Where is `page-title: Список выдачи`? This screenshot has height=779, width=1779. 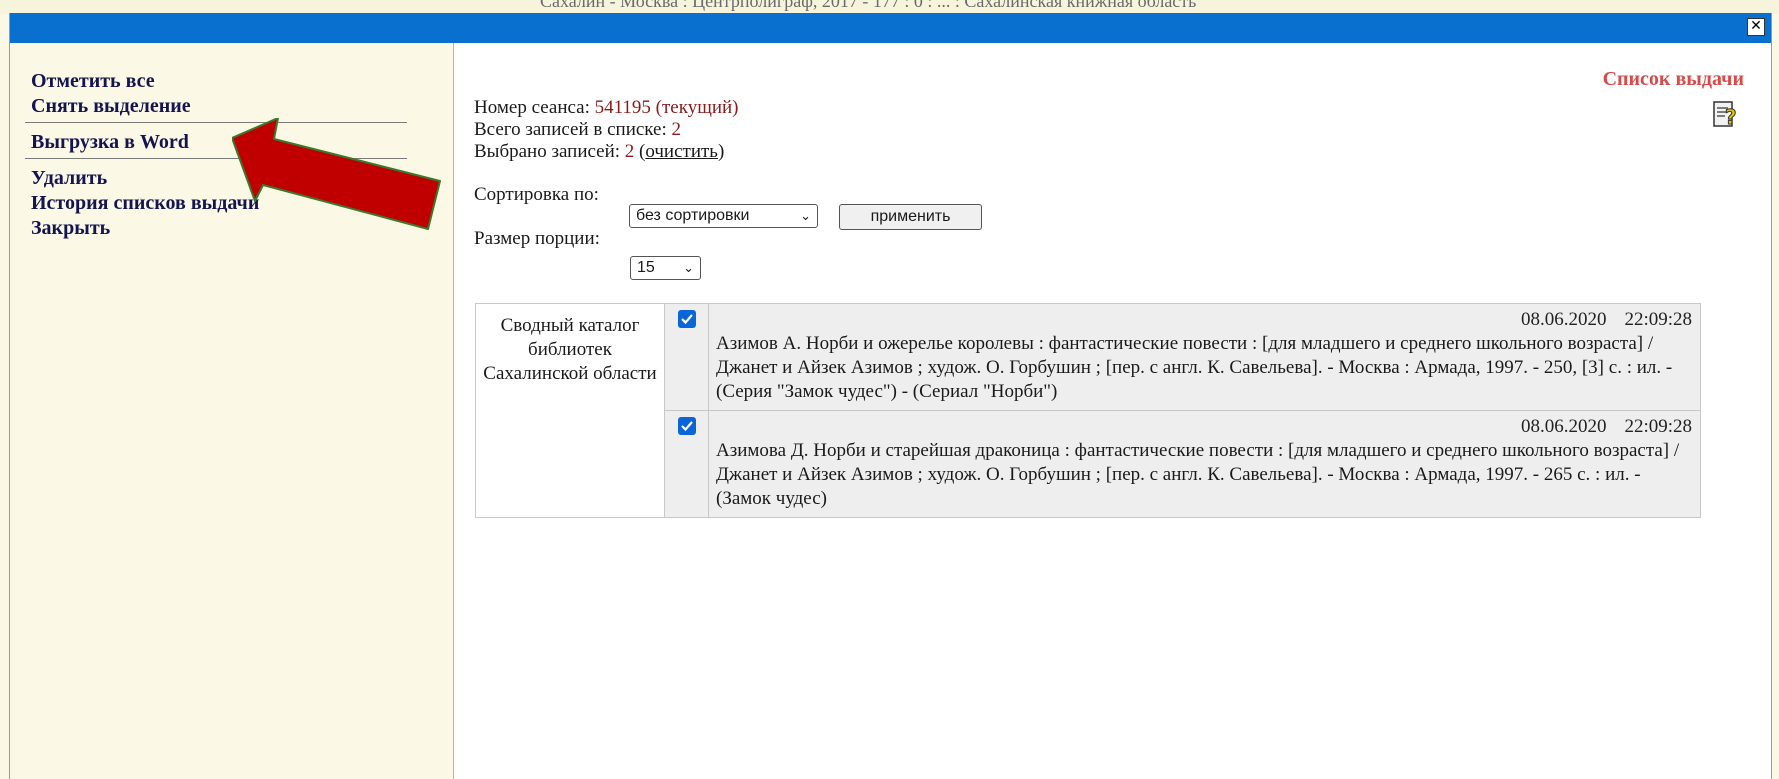
page-title: Список выдачи is located at coordinates (1673, 79).